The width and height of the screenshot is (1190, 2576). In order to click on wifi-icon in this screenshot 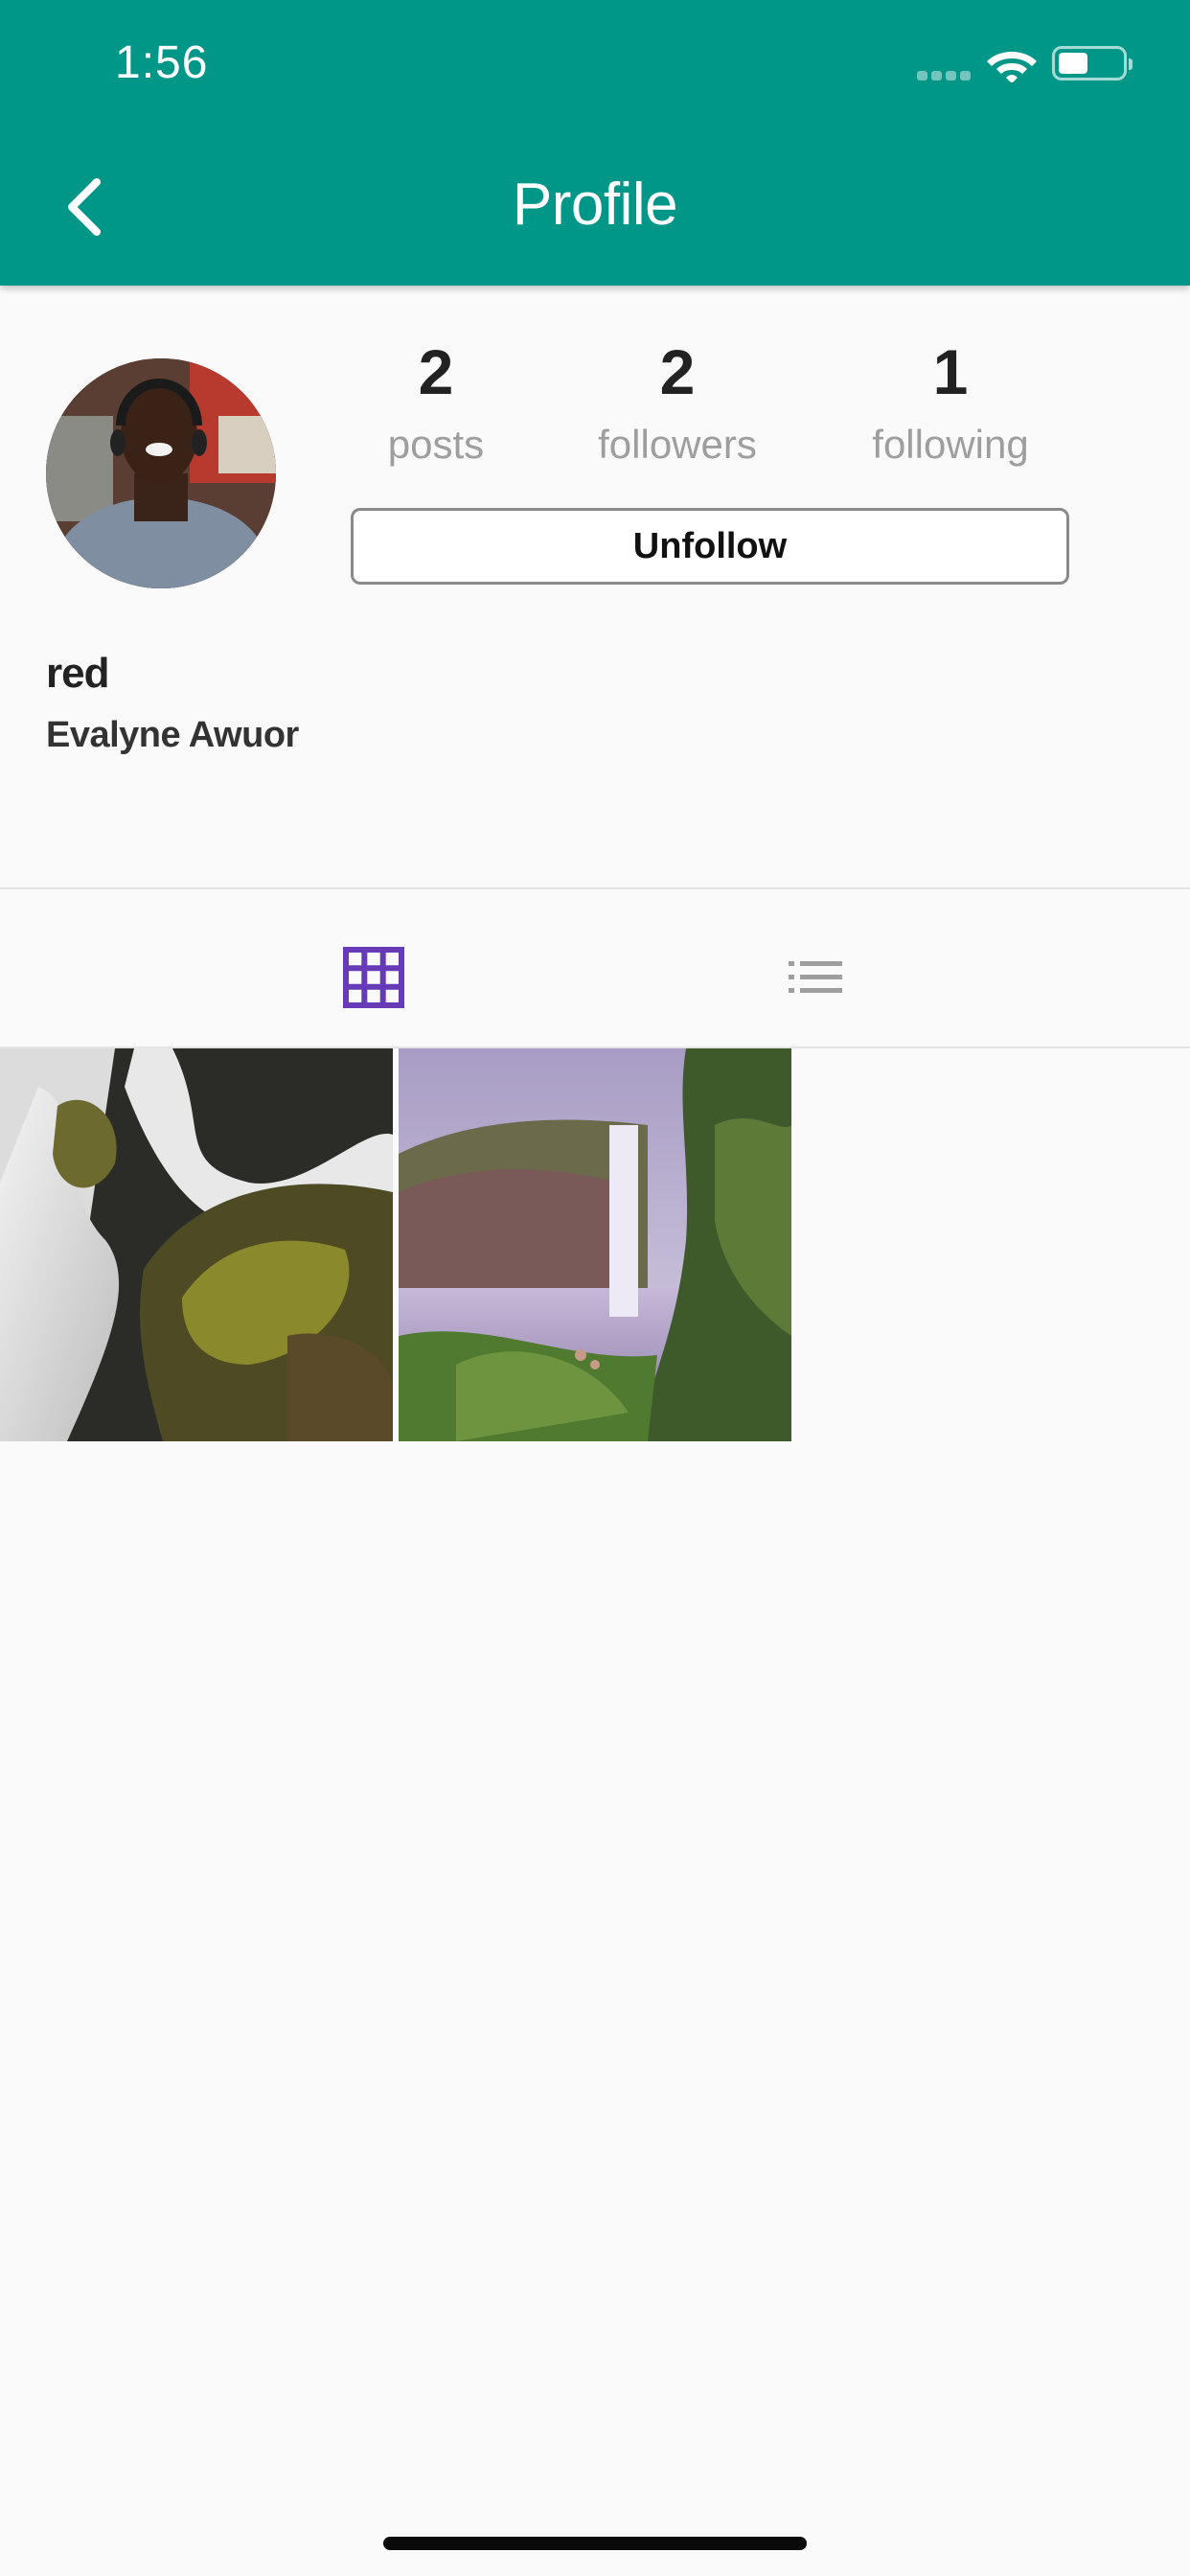, I will do `click(1012, 67)`.